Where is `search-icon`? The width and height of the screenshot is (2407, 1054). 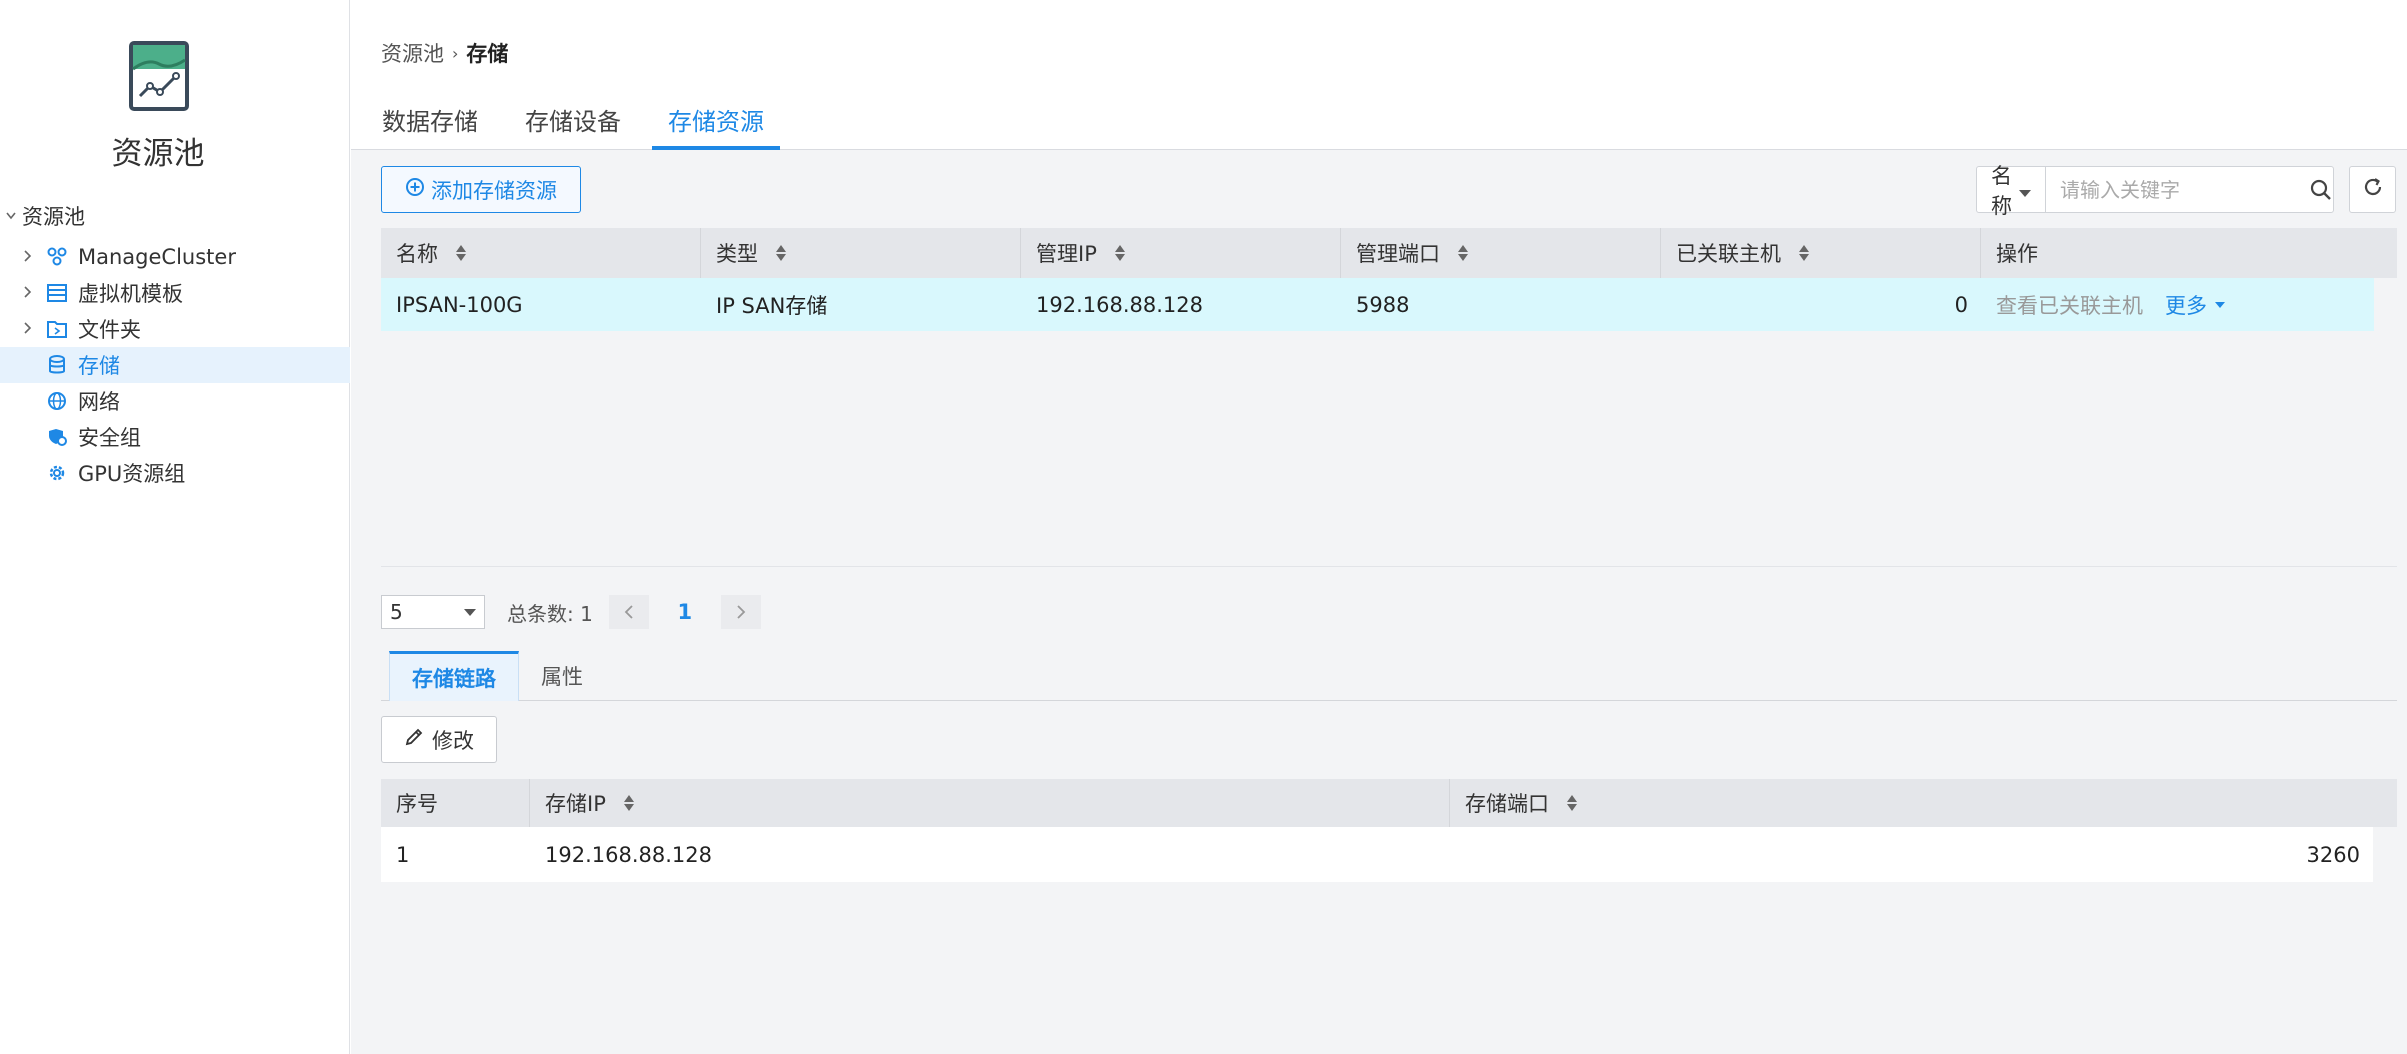 search-icon is located at coordinates (2321, 190).